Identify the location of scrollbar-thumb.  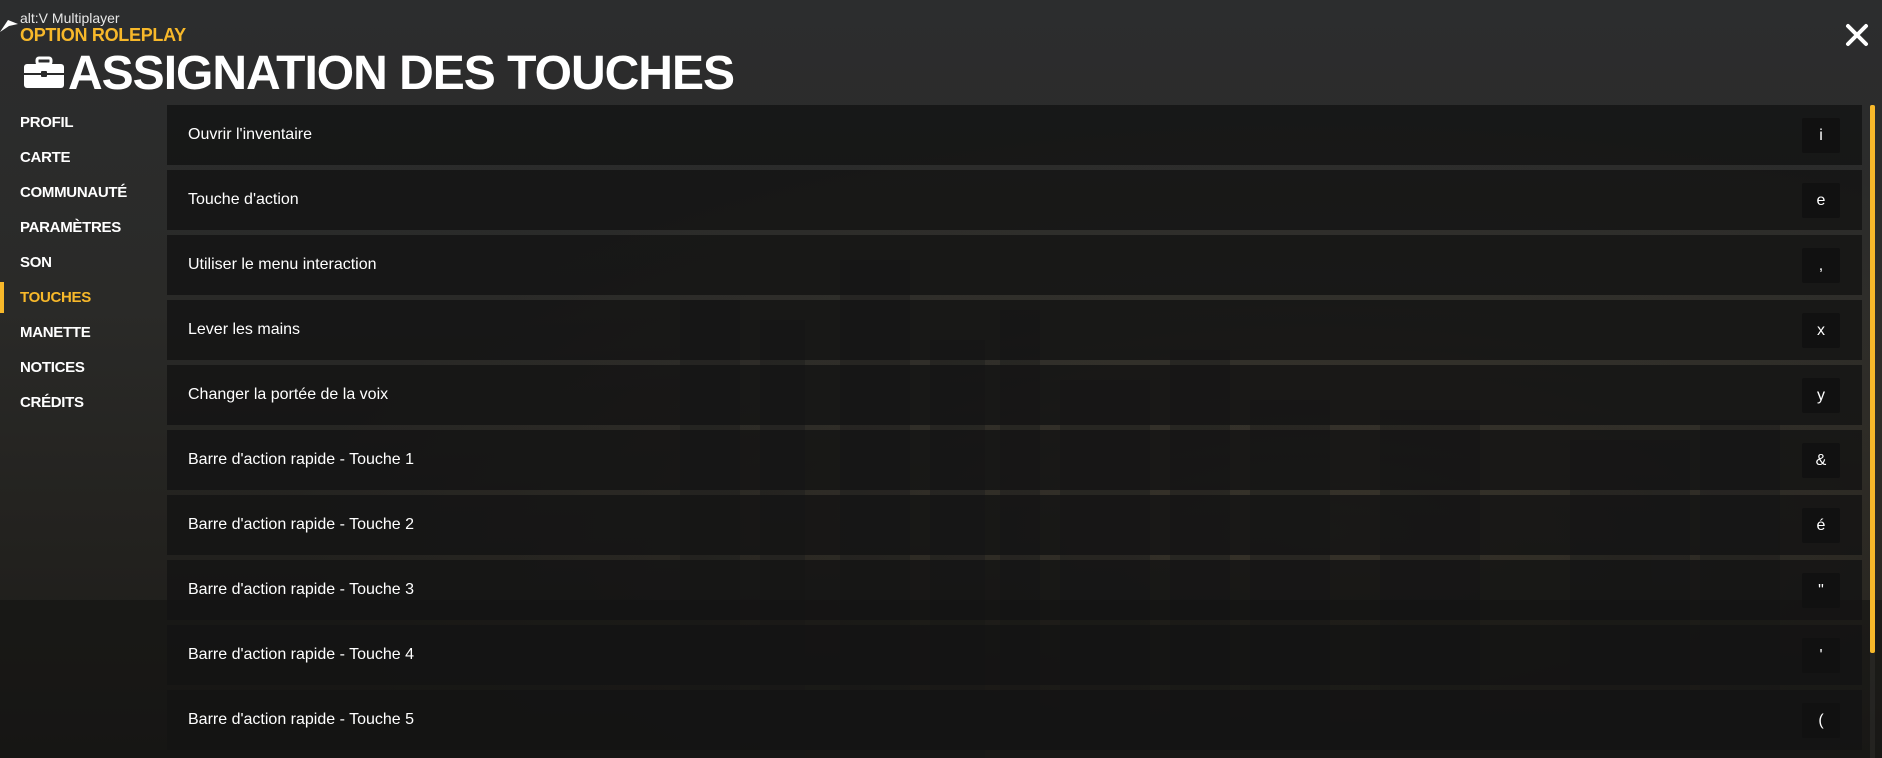
(1872, 379).